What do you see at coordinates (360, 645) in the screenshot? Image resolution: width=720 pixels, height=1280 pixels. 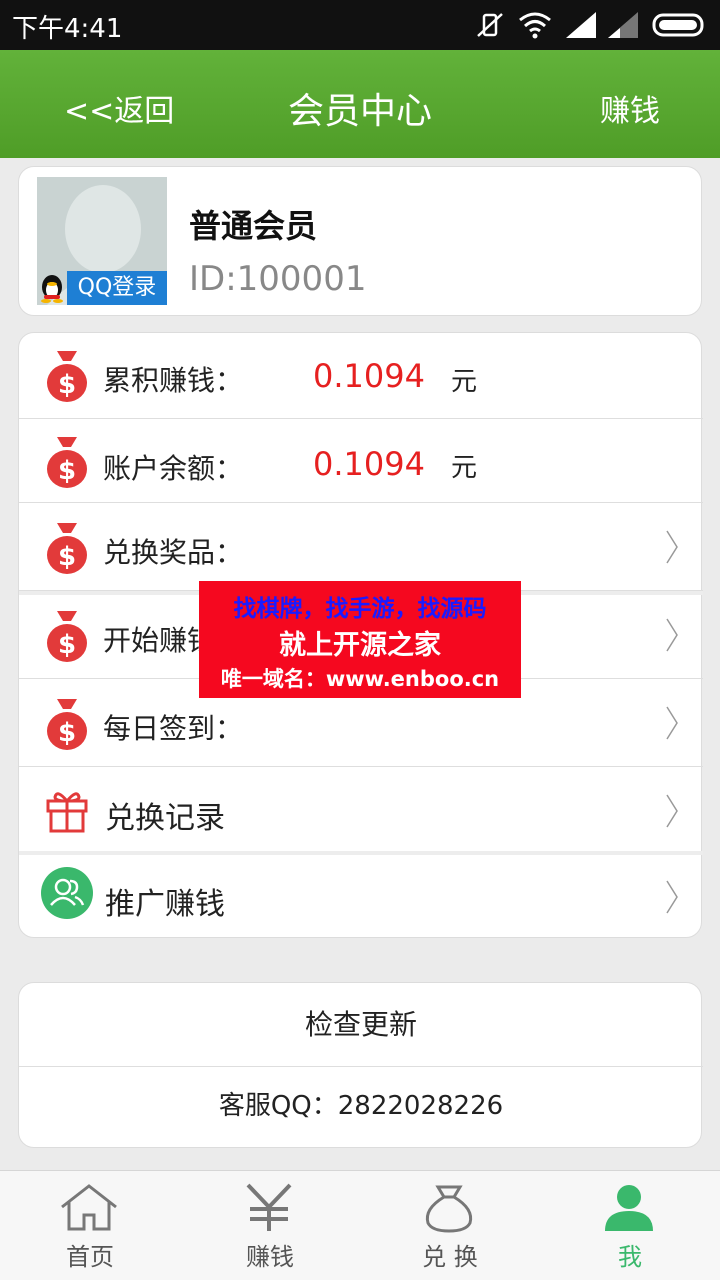 I see `watermark-line-2: 就上开源之家` at bounding box center [360, 645].